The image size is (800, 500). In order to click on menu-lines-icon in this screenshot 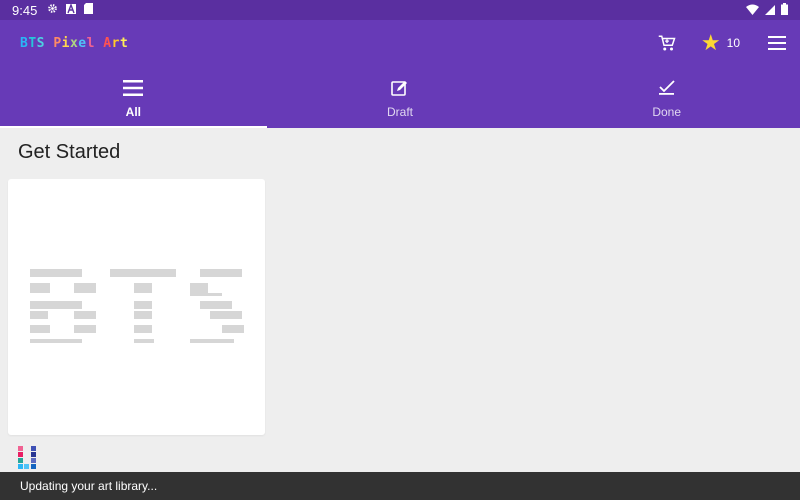, I will do `click(133, 88)`.